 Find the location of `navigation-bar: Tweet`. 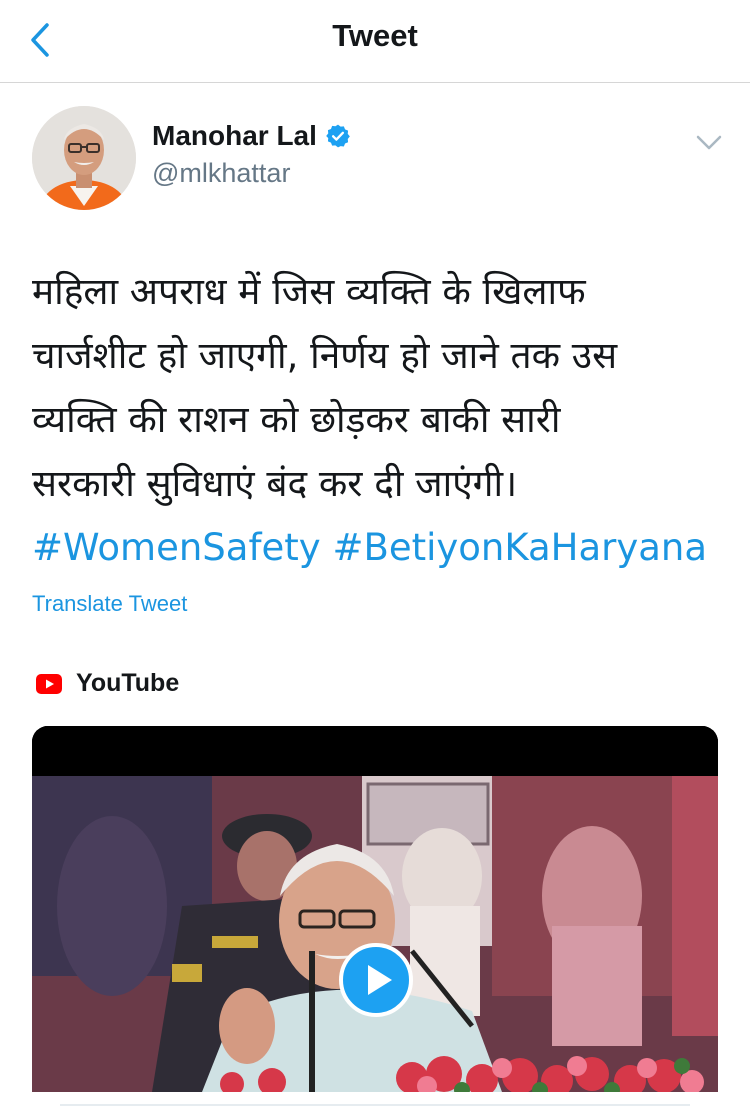

navigation-bar: Tweet is located at coordinates (375, 41).